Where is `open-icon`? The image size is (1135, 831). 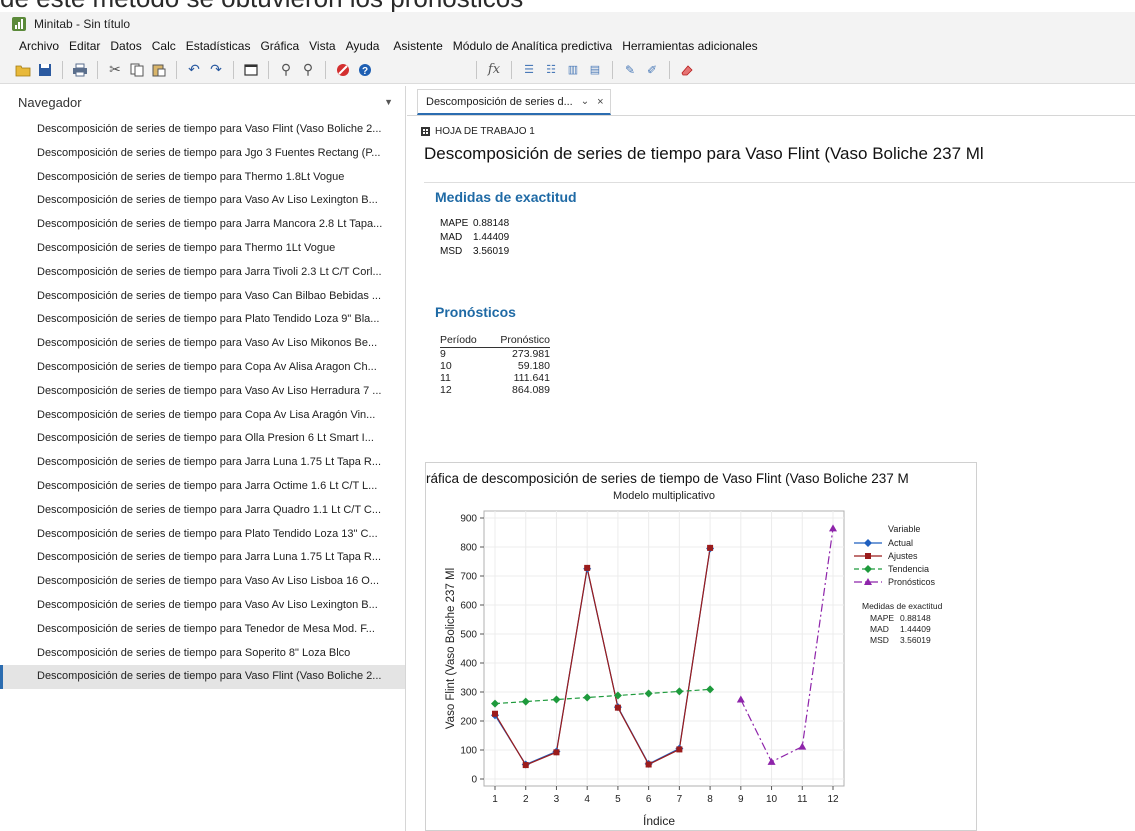 open-icon is located at coordinates (23, 70).